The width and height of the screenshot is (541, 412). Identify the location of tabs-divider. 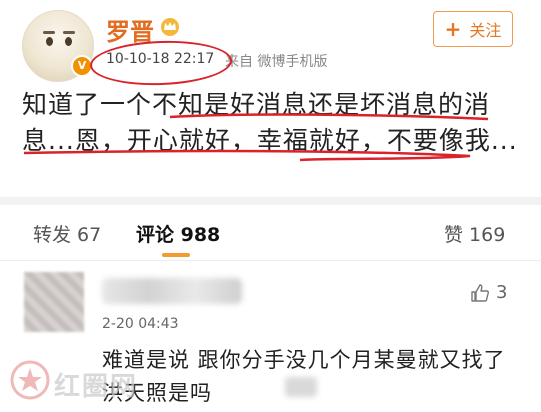
(270, 260).